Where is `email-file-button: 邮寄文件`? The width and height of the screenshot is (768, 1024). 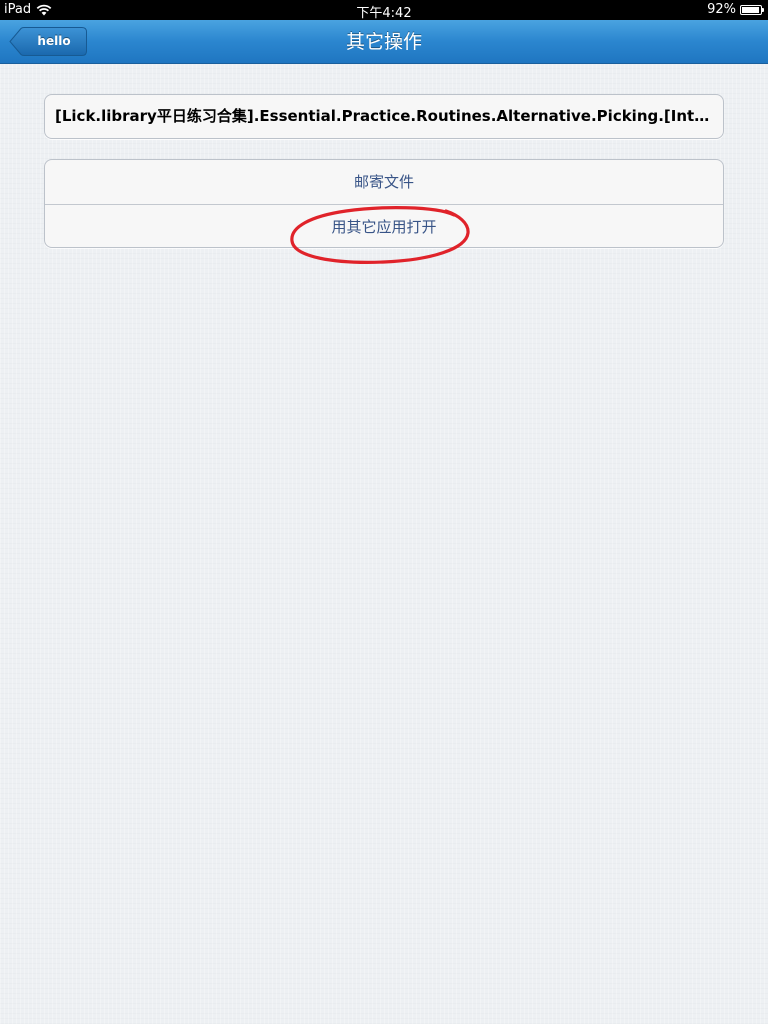
email-file-button: 邮寄文件 is located at coordinates (384, 182).